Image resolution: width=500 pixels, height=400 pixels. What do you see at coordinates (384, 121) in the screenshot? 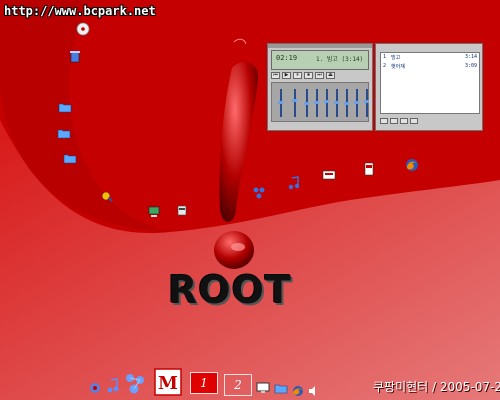
I see `playlist-add-button` at bounding box center [384, 121].